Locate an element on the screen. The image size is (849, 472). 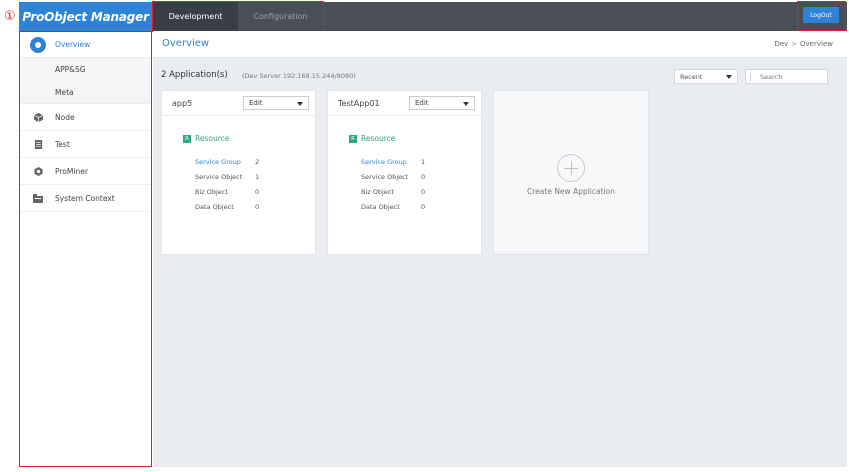
system-context-icon is located at coordinates (38, 198).